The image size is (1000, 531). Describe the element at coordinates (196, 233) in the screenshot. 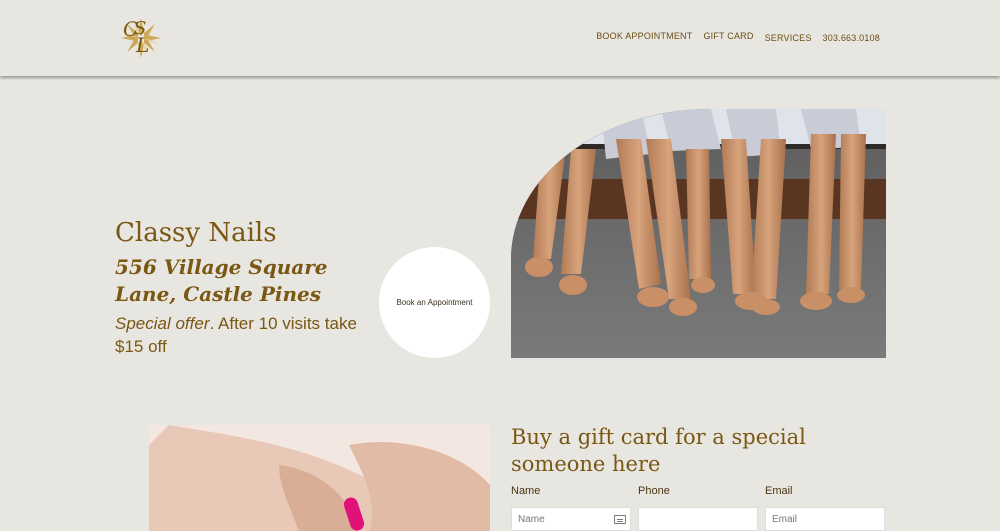

I see `salon-name: Classy Nails` at that location.